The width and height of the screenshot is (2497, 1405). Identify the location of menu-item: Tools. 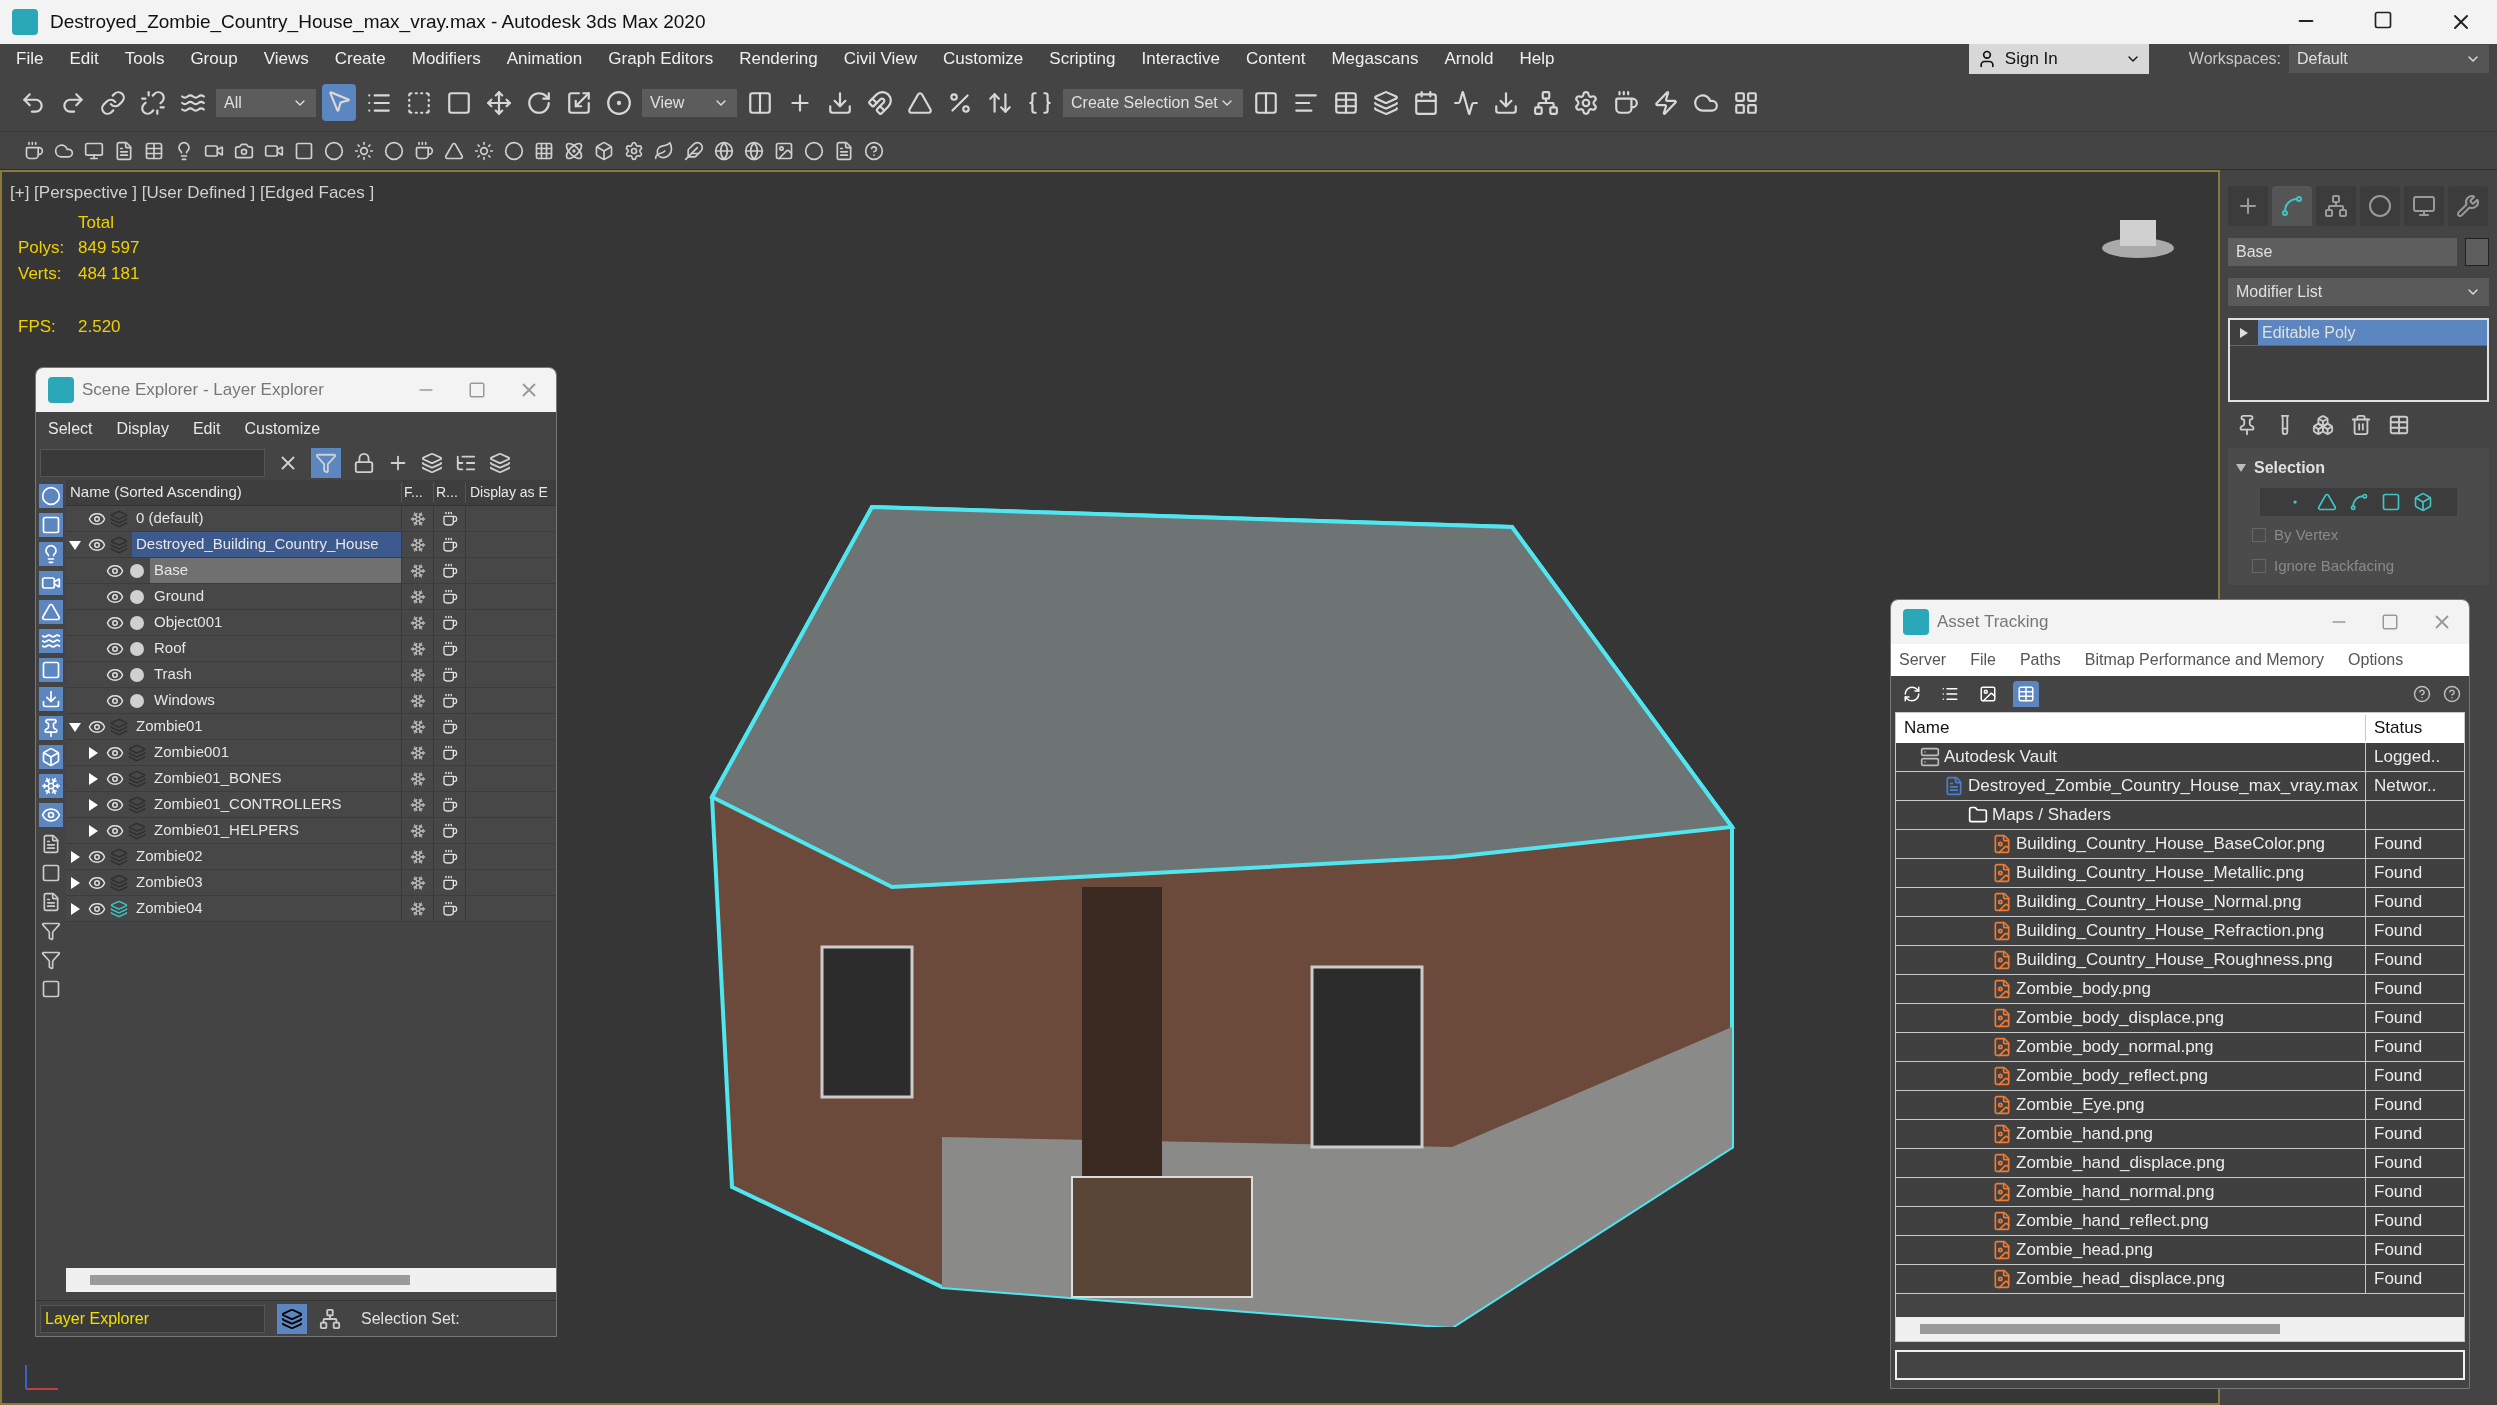
(144, 59).